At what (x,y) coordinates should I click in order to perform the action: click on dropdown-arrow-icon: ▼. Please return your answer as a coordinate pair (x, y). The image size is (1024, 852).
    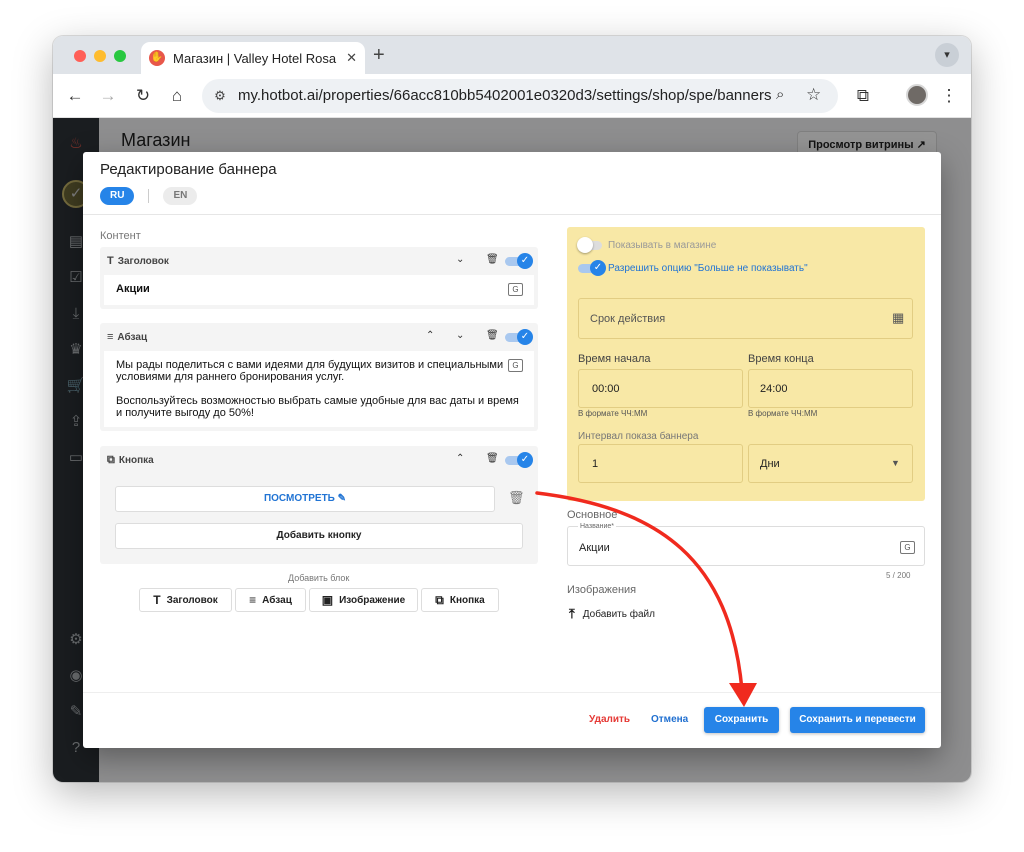
    Looking at the image, I should click on (895, 463).